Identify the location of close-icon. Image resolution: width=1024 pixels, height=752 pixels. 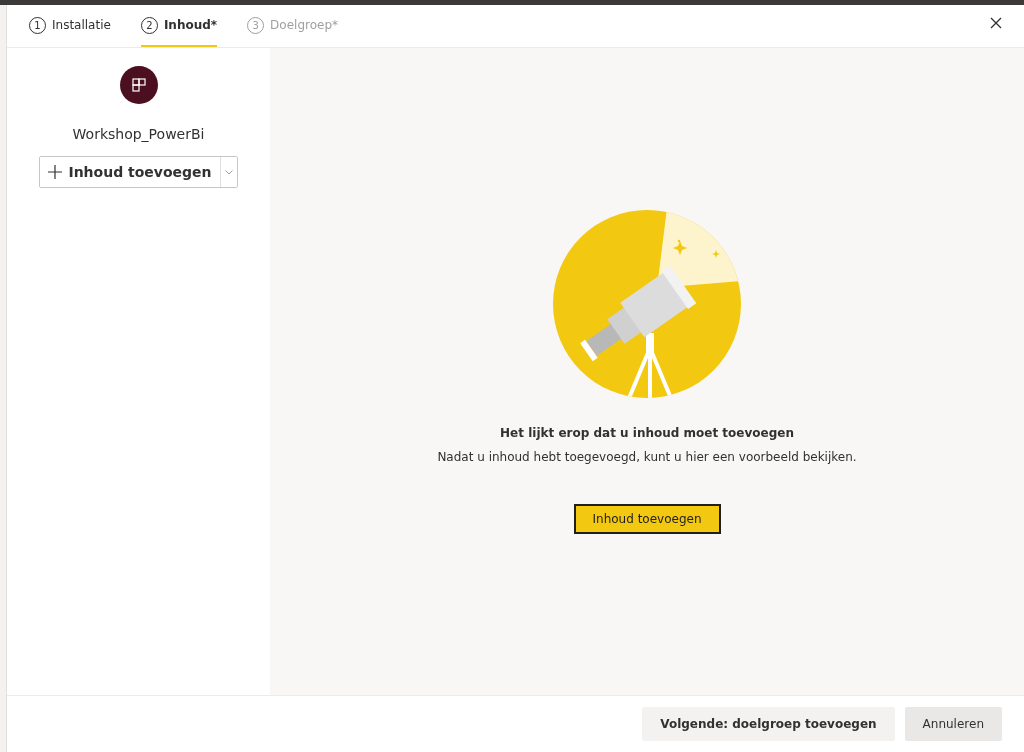
(996, 23).